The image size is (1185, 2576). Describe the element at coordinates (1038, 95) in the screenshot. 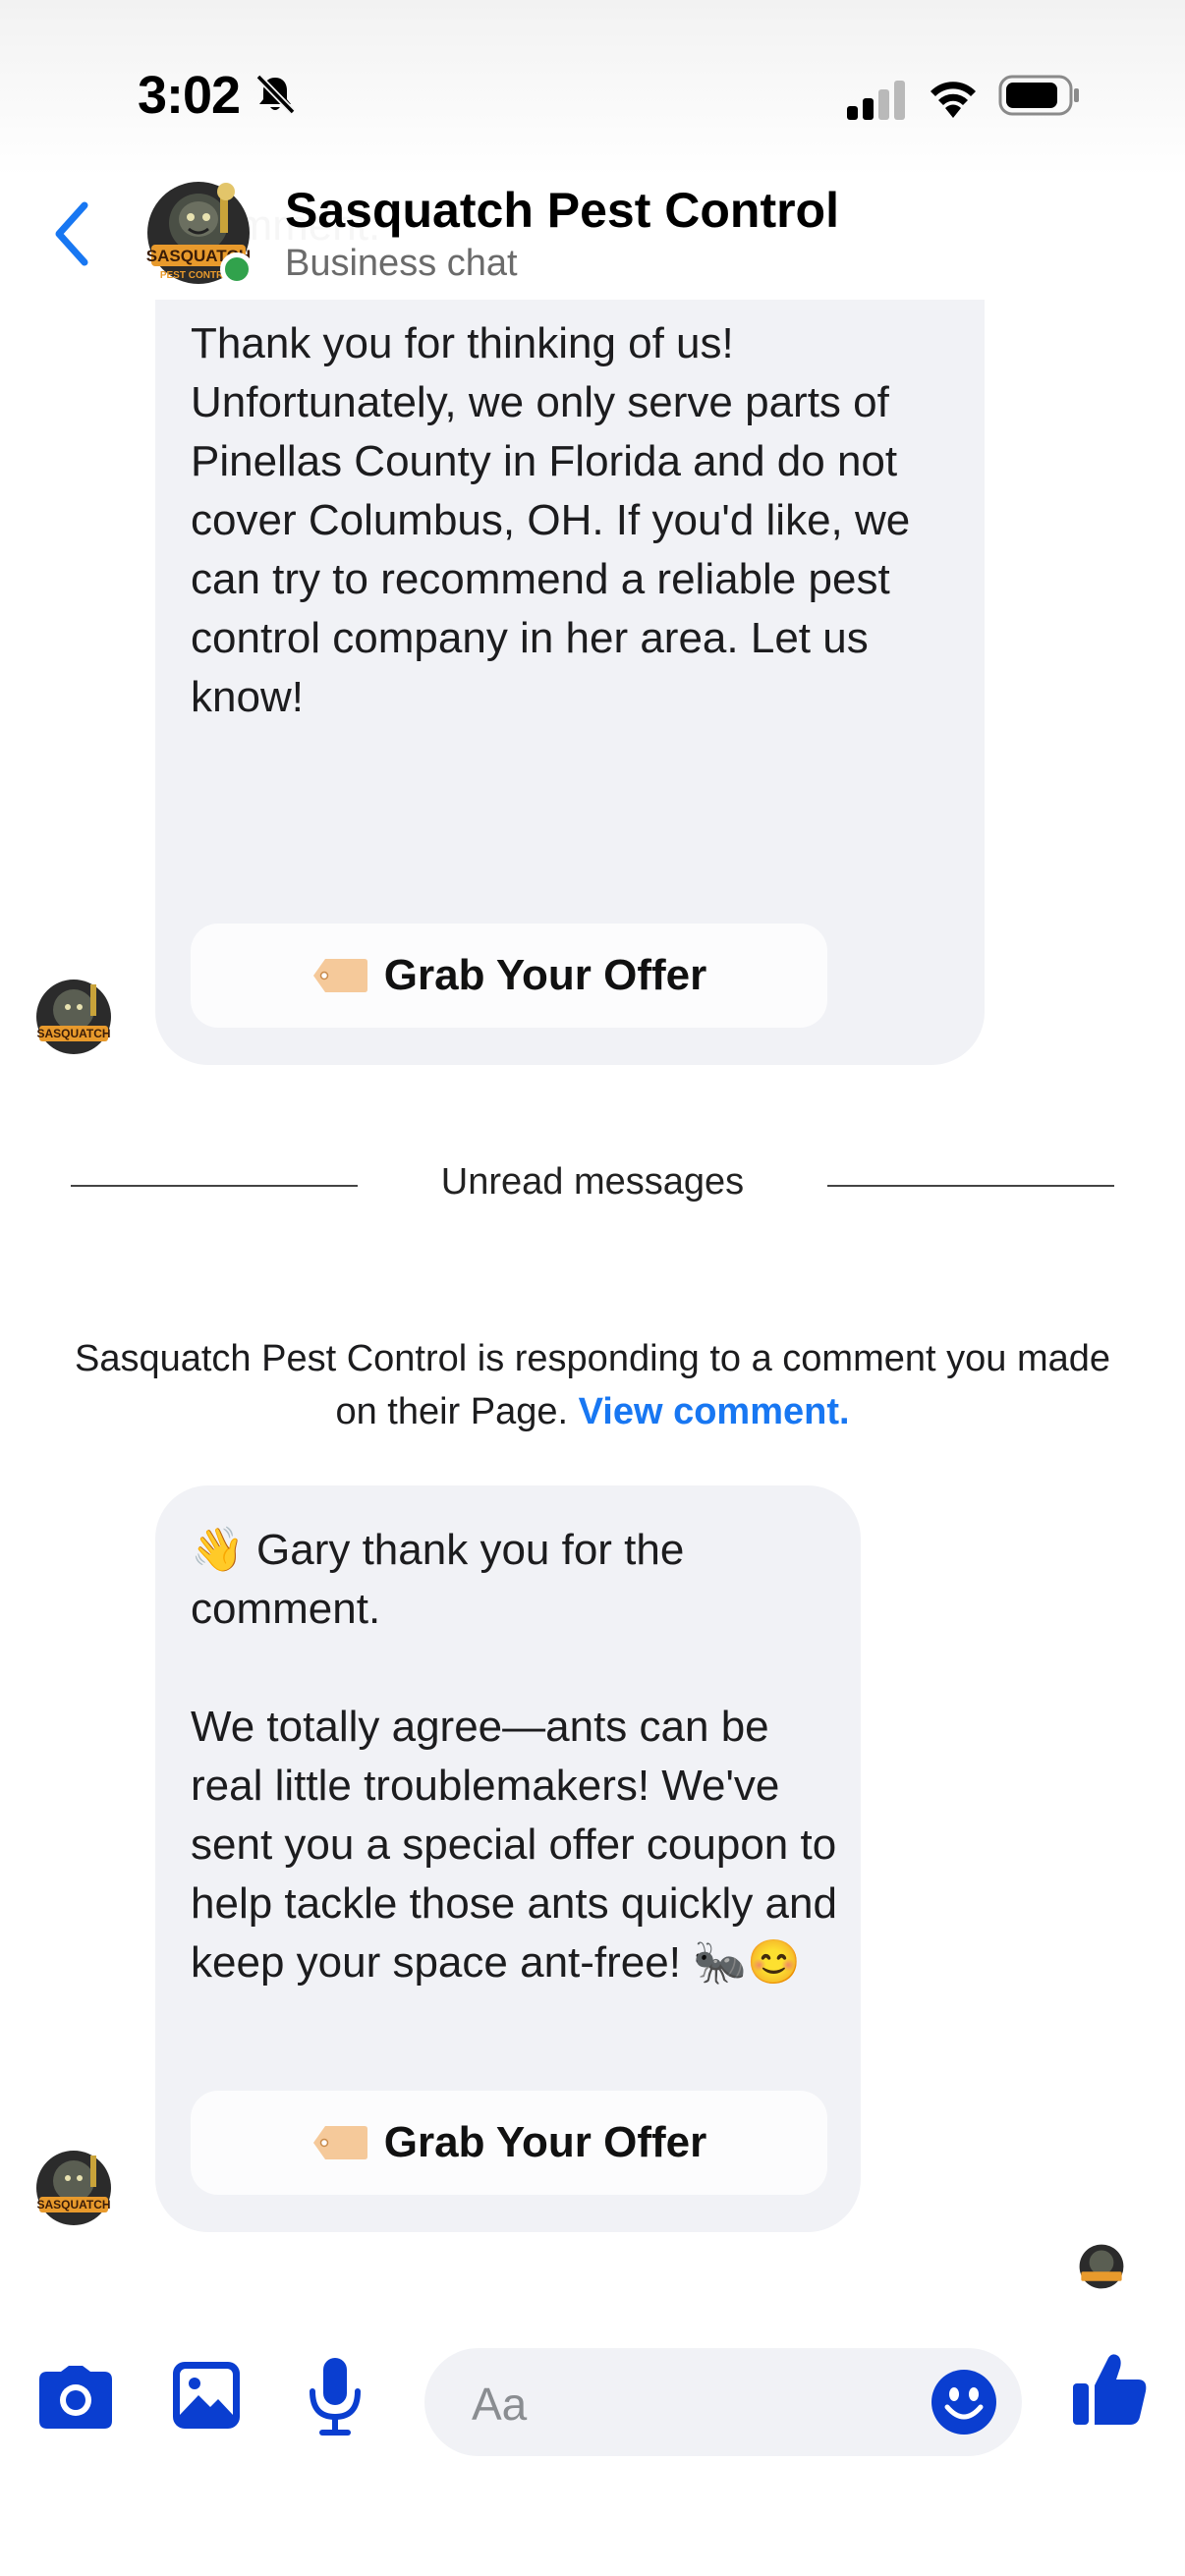

I see `battery-icon` at that location.